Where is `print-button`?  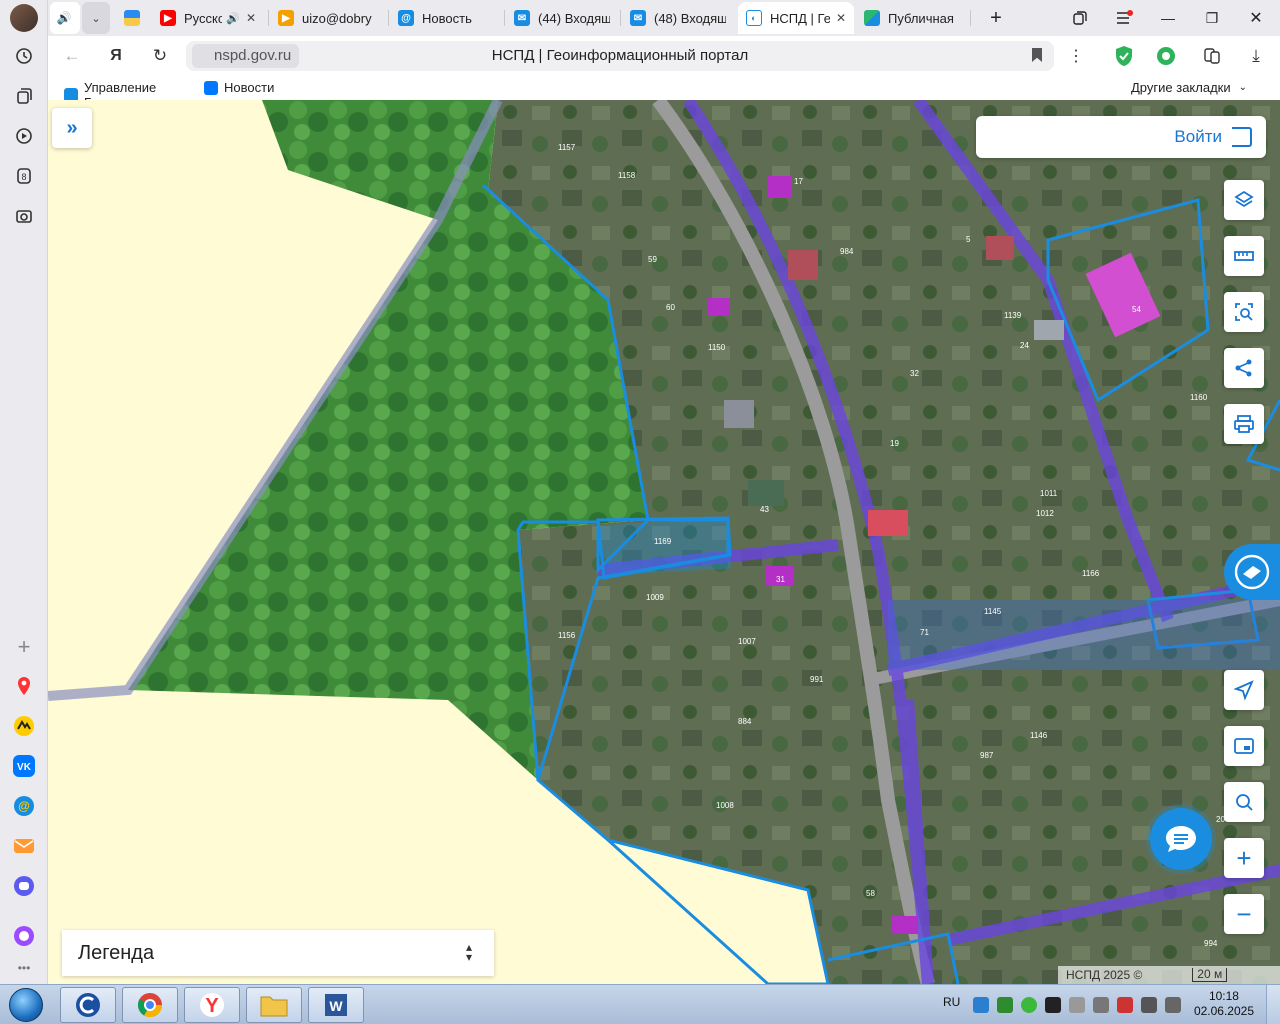
print-button is located at coordinates (1244, 424).